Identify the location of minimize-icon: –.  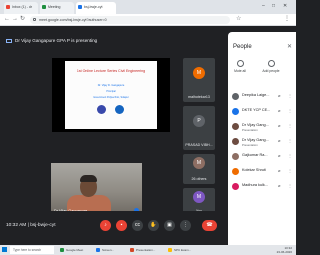
(263, 6).